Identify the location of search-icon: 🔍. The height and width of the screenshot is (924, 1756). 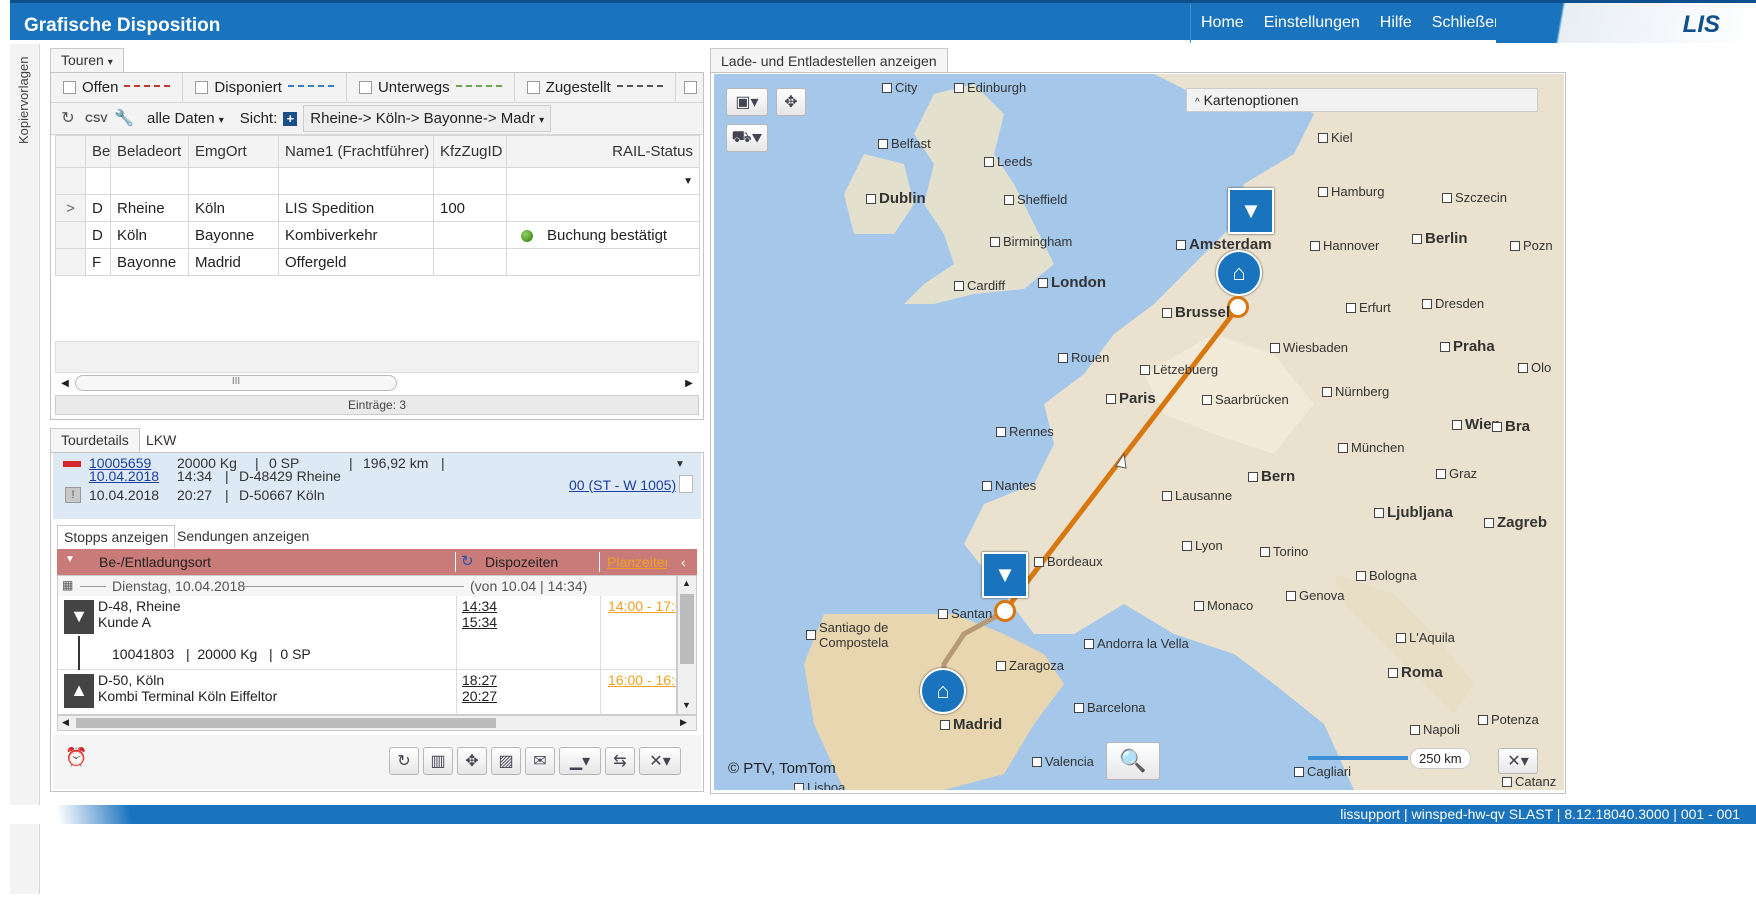
(1133, 761).